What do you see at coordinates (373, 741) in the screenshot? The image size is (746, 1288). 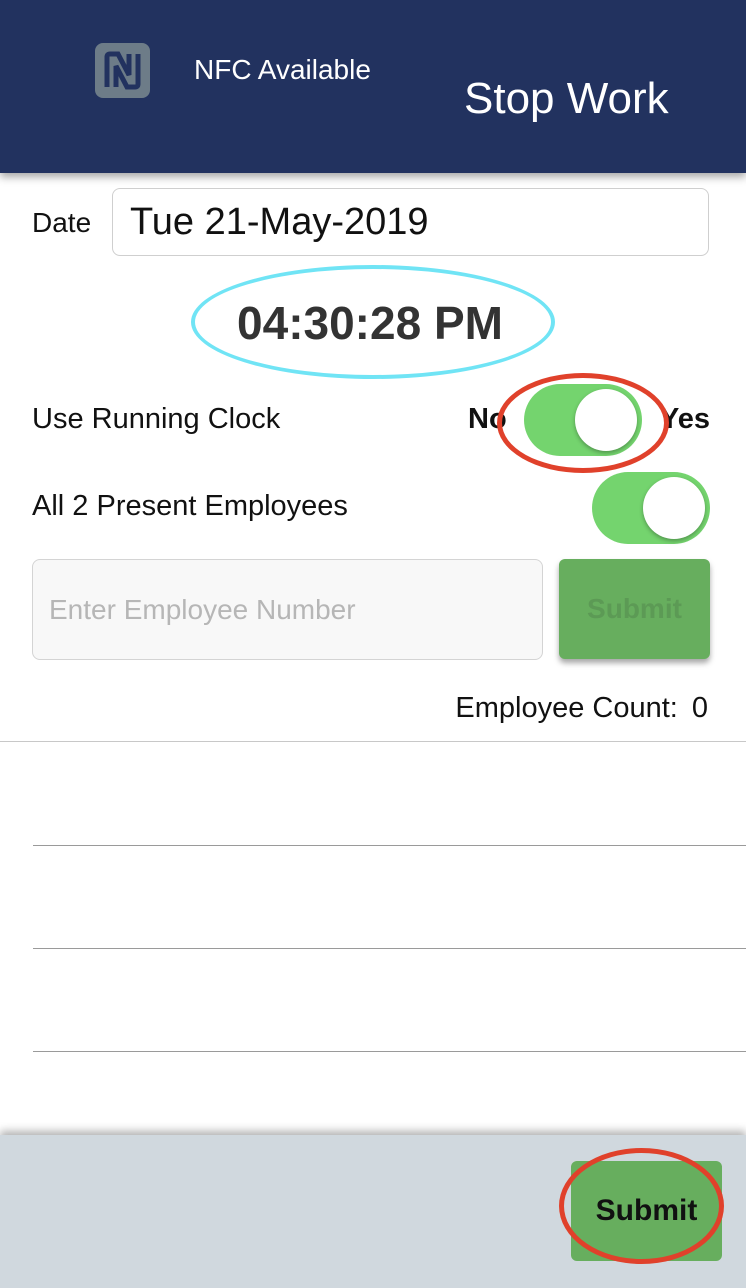 I see `section-divider` at bounding box center [373, 741].